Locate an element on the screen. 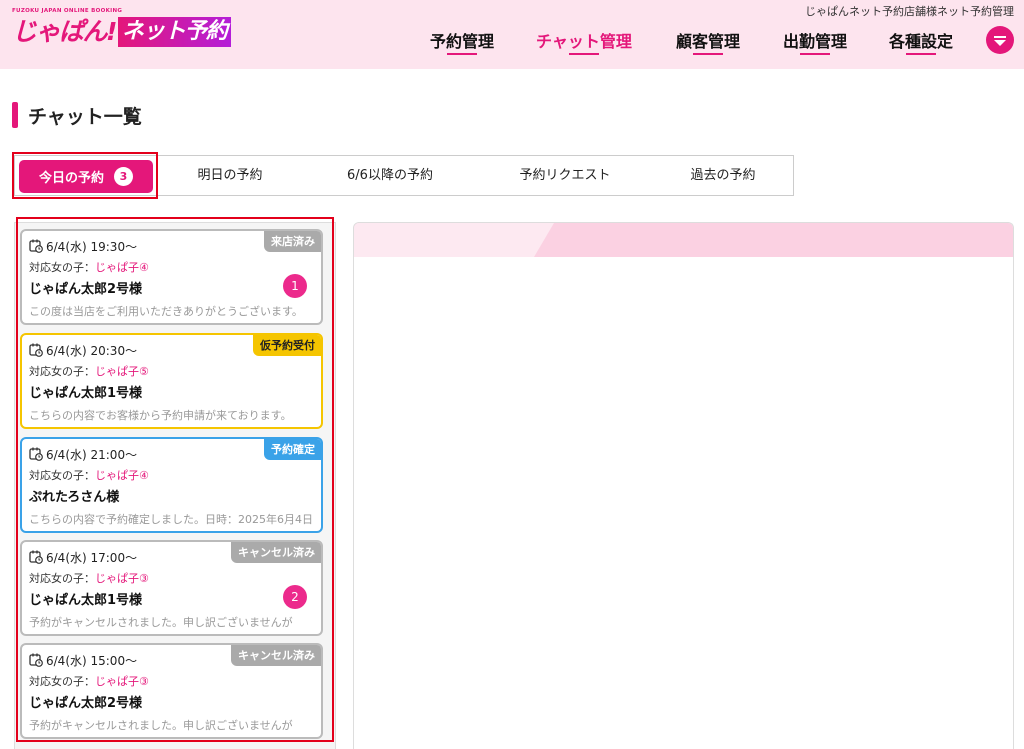 Image resolution: width=1024 pixels, height=749 pixels. nav-attendance: 出勤管理 is located at coordinates (815, 41).